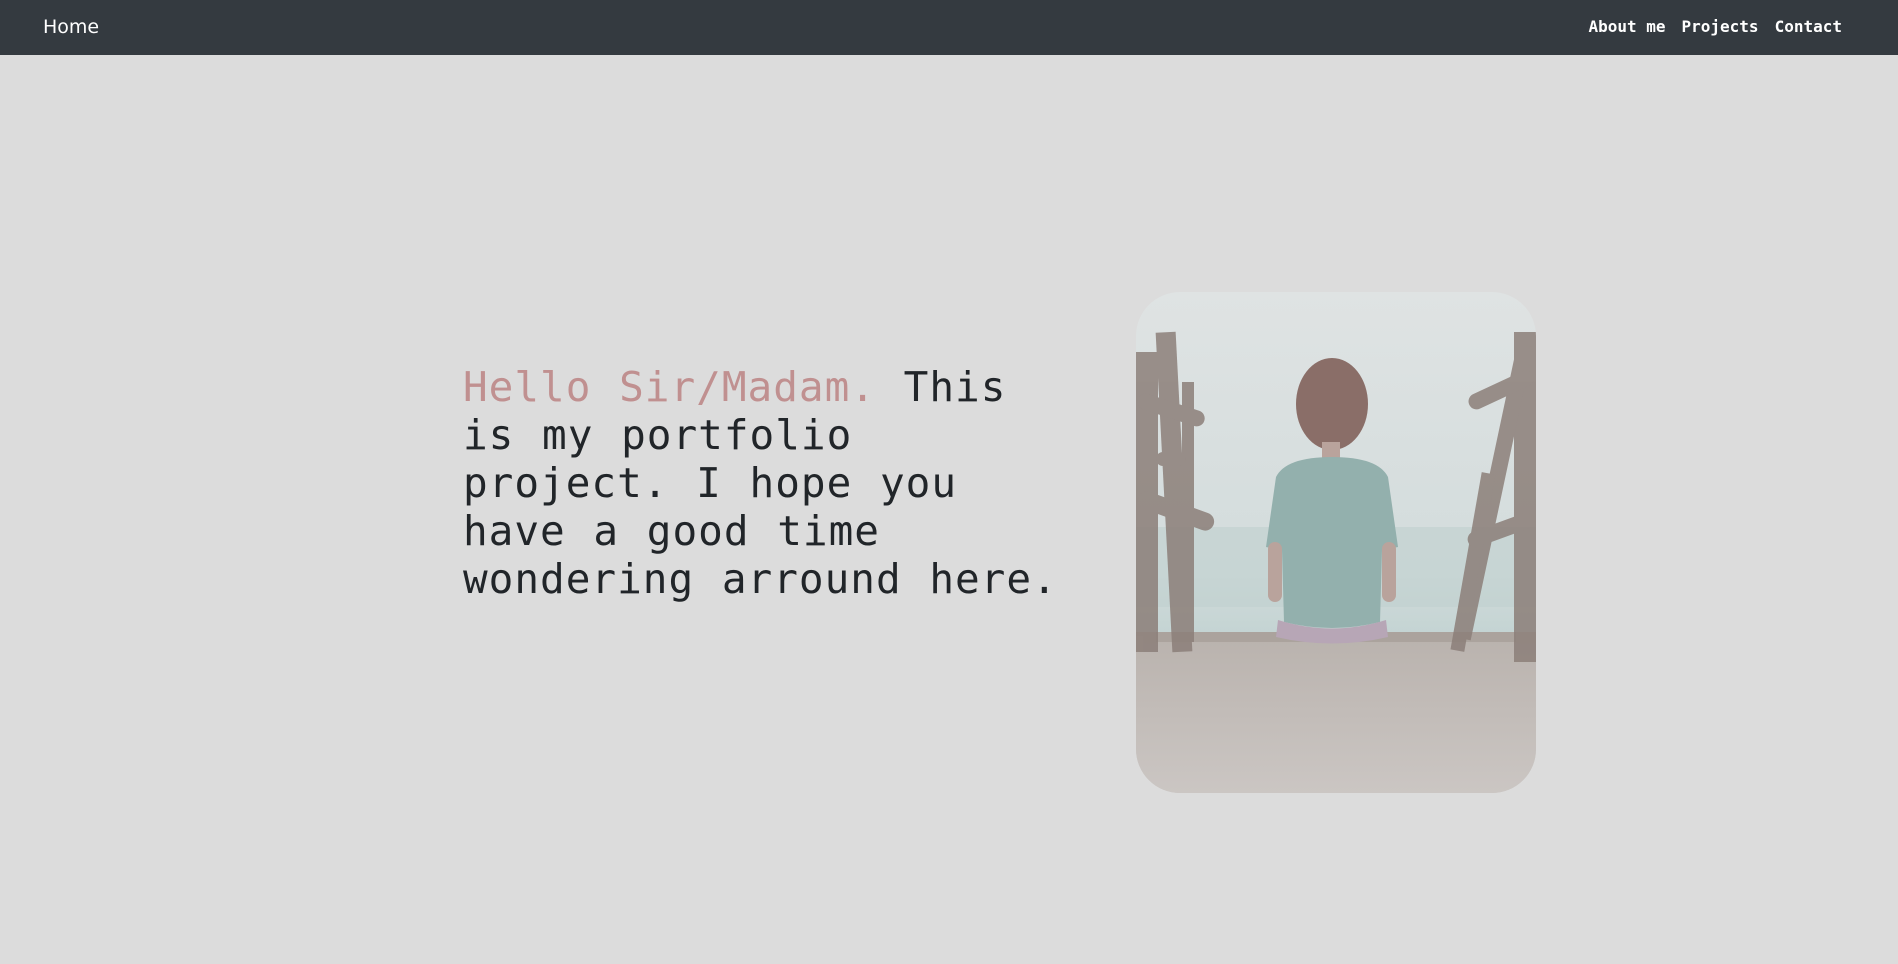 Image resolution: width=1898 pixels, height=964 pixels. What do you see at coordinates (669, 387) in the screenshot?
I see `greeting-text: Hello Sir/Madam.` at bounding box center [669, 387].